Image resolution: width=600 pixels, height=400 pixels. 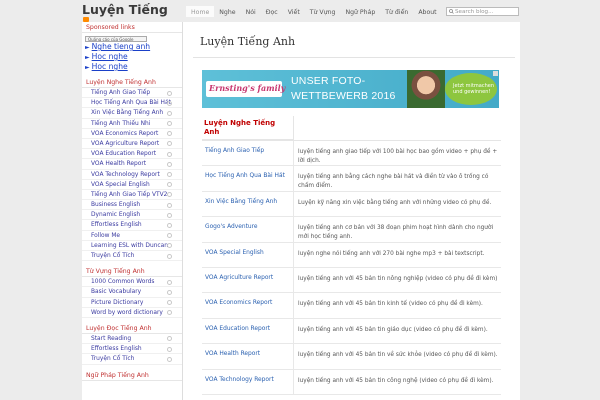 I want to click on section-title: Luyện Đọc Tiếng Anh, so click(x=132, y=328).